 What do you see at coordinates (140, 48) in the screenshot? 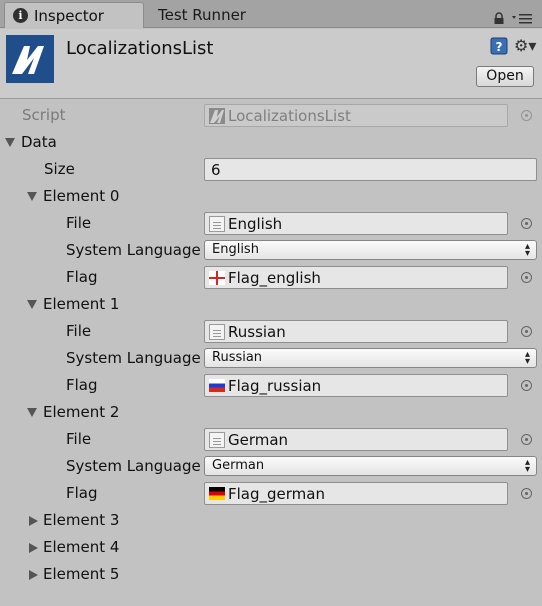
I see `asset-title: LocalizationsList` at bounding box center [140, 48].